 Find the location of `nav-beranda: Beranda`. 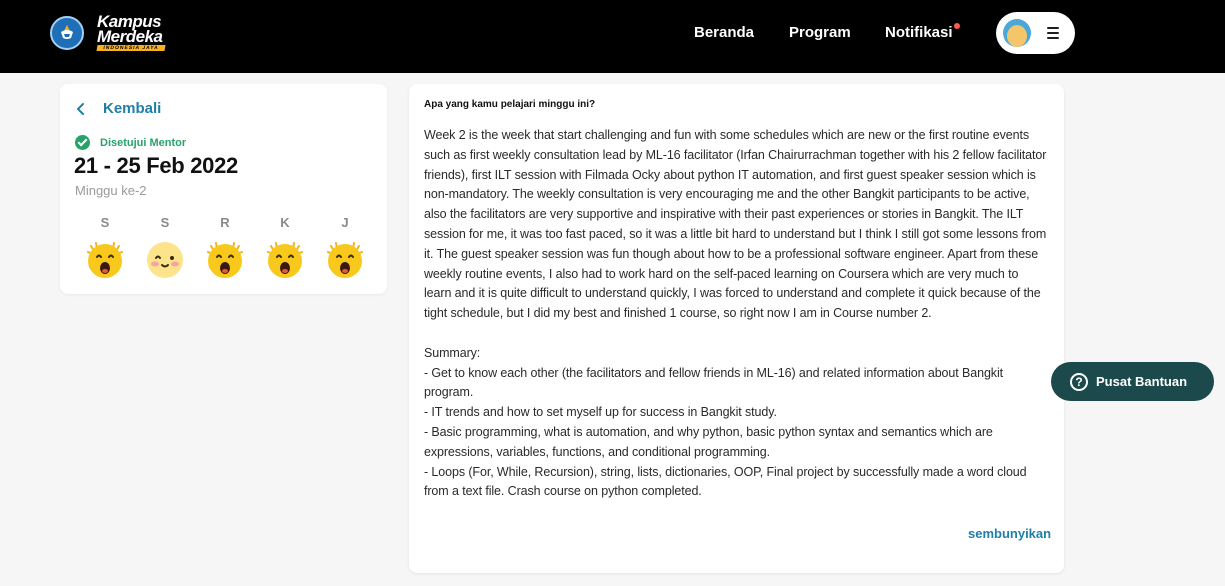

nav-beranda: Beranda is located at coordinates (724, 32).